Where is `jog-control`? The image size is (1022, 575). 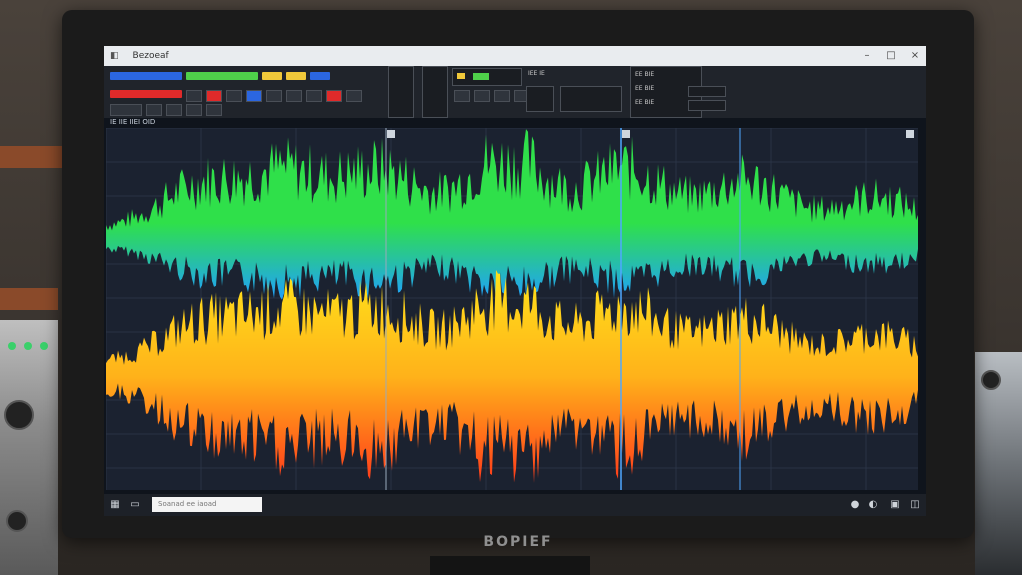
jog-control is located at coordinates (540, 99).